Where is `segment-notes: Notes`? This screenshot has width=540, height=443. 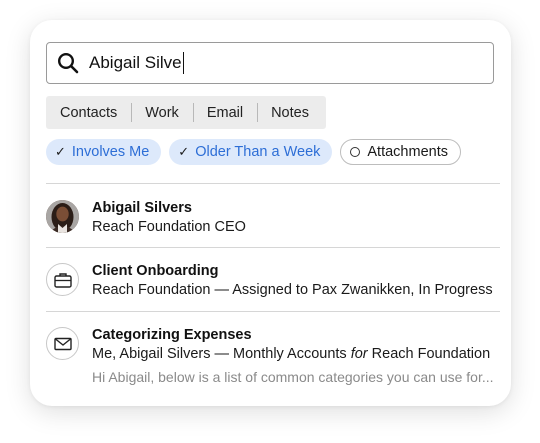 segment-notes: Notes is located at coordinates (290, 112).